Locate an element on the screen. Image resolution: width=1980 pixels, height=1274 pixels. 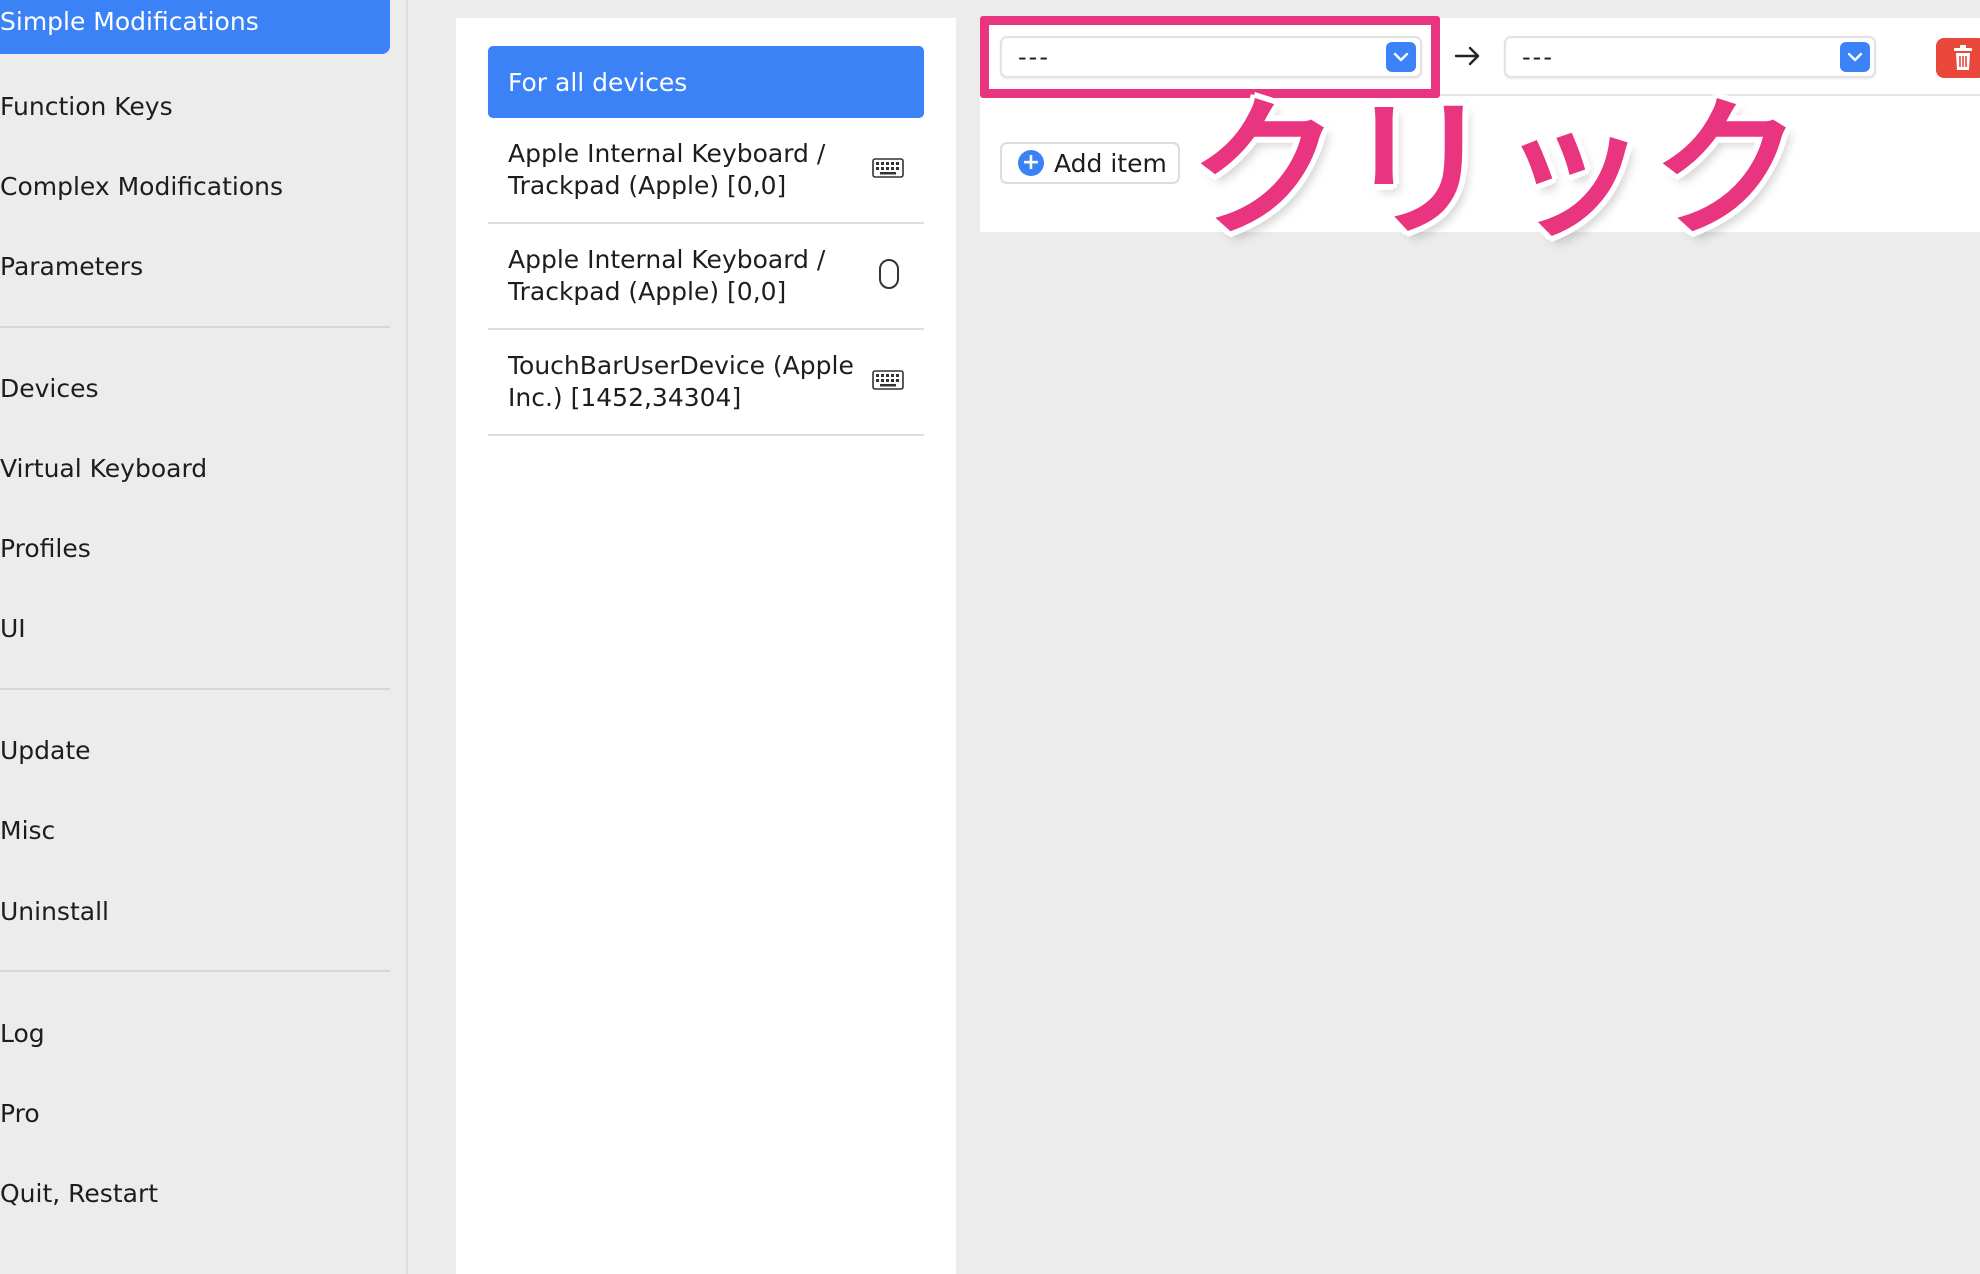
sidebar-item-devices: Devices is located at coordinates (195, 388).